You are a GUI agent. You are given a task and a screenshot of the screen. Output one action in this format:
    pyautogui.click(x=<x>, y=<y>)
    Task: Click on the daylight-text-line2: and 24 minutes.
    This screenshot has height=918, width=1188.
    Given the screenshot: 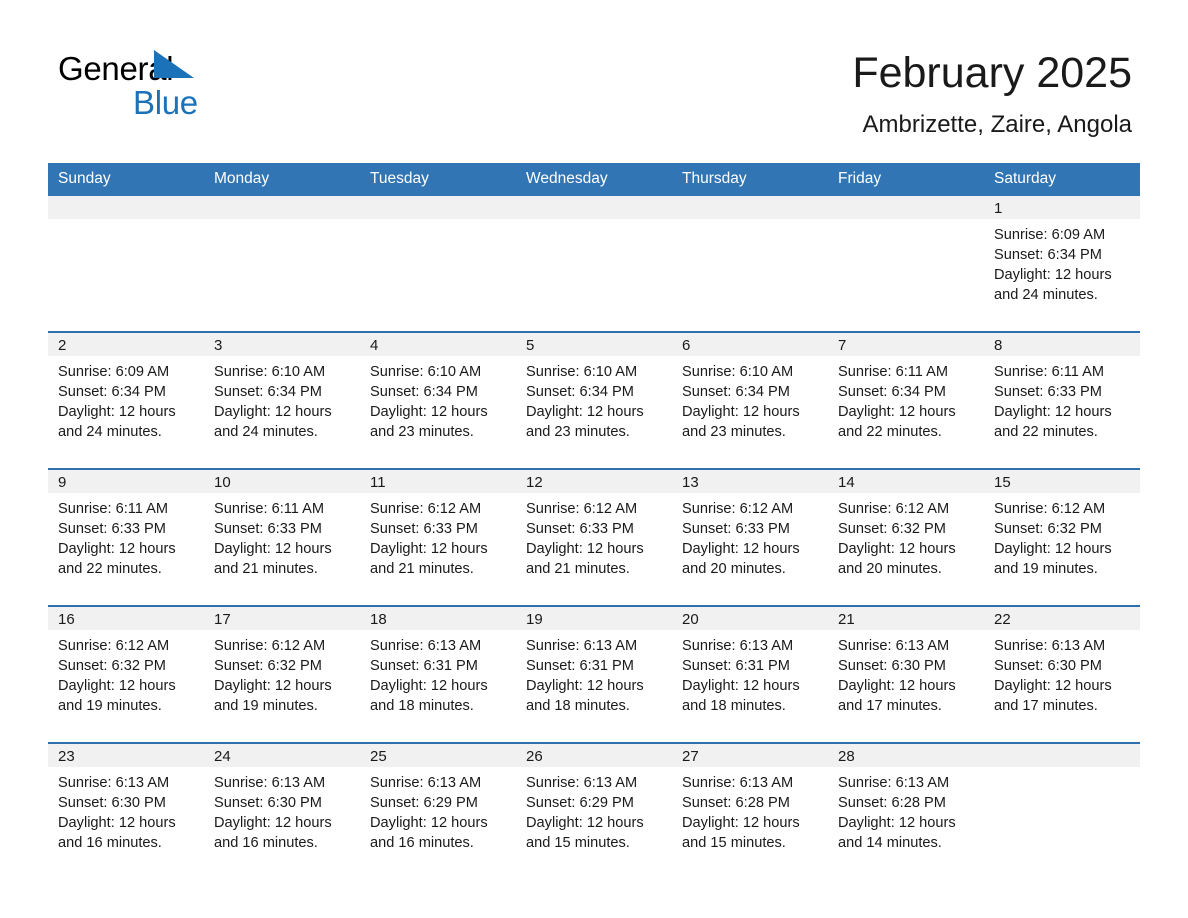 What is the action you would take?
    pyautogui.click(x=266, y=432)
    